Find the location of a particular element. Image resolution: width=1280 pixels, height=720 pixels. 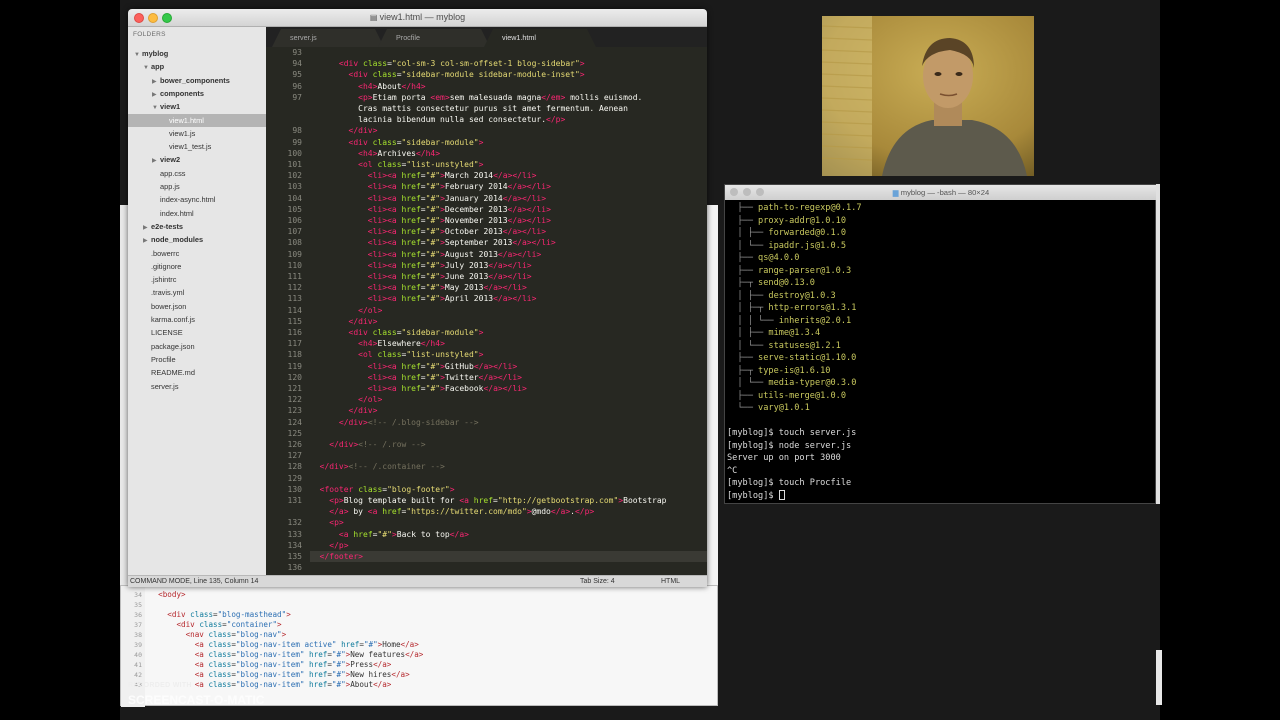

sidebar-item-label: package.json is located at coordinates (173, 346).